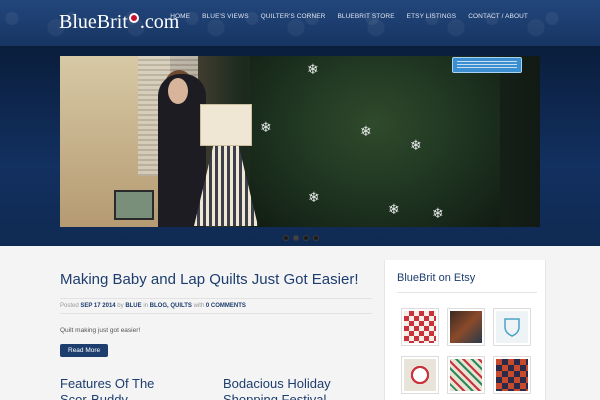 This screenshot has width=600, height=400. What do you see at coordinates (145, 306) in the screenshot?
I see `meta-in-label: in` at bounding box center [145, 306].